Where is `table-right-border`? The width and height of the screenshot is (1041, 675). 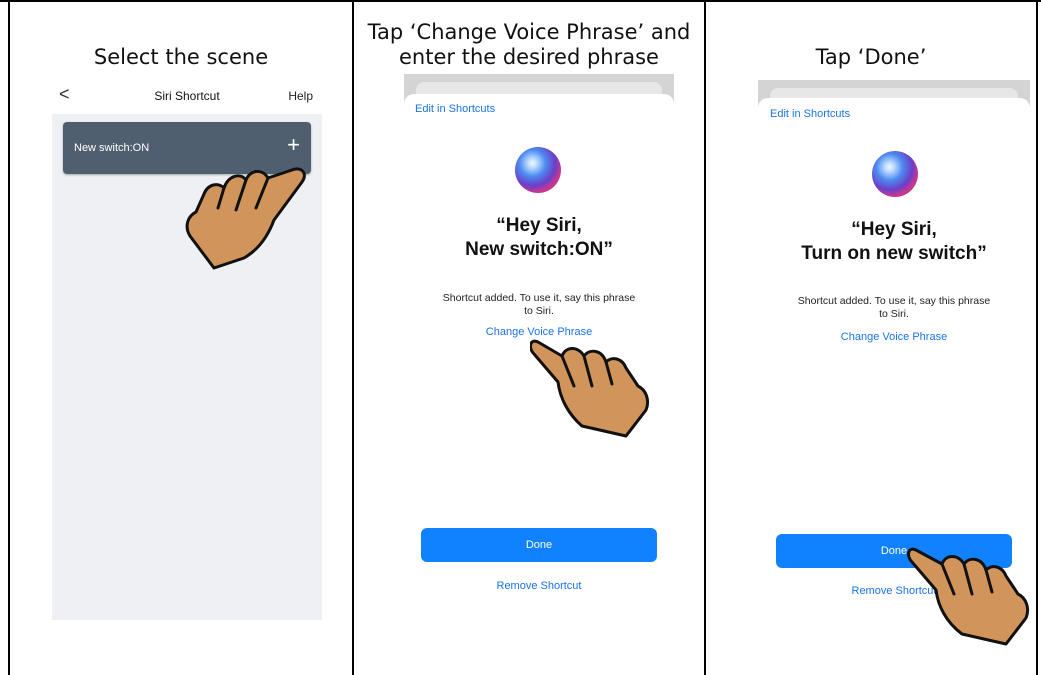 table-right-border is located at coordinates (1037, 337).